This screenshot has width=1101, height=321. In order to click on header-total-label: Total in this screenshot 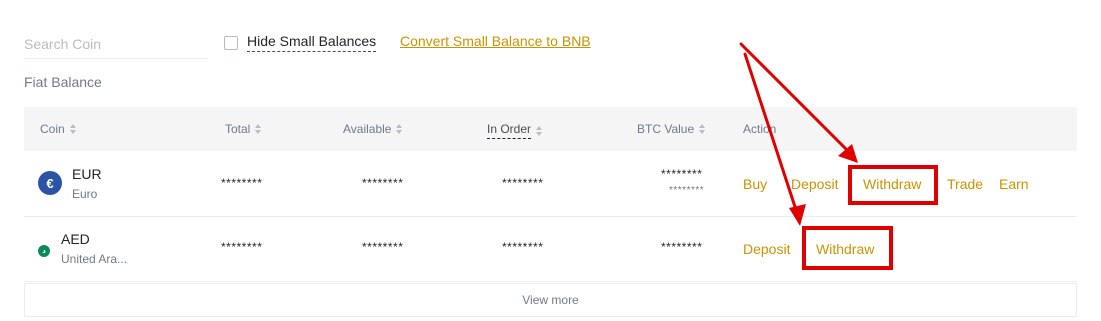, I will do `click(238, 129)`.